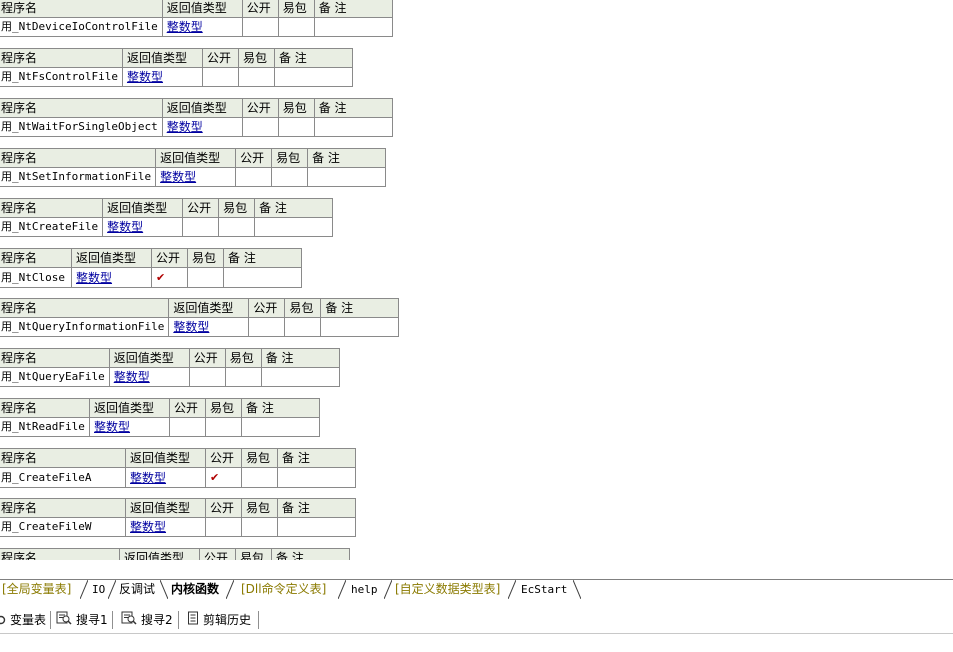  I want to click on file-tab: [全局变量表], so click(36, 589).